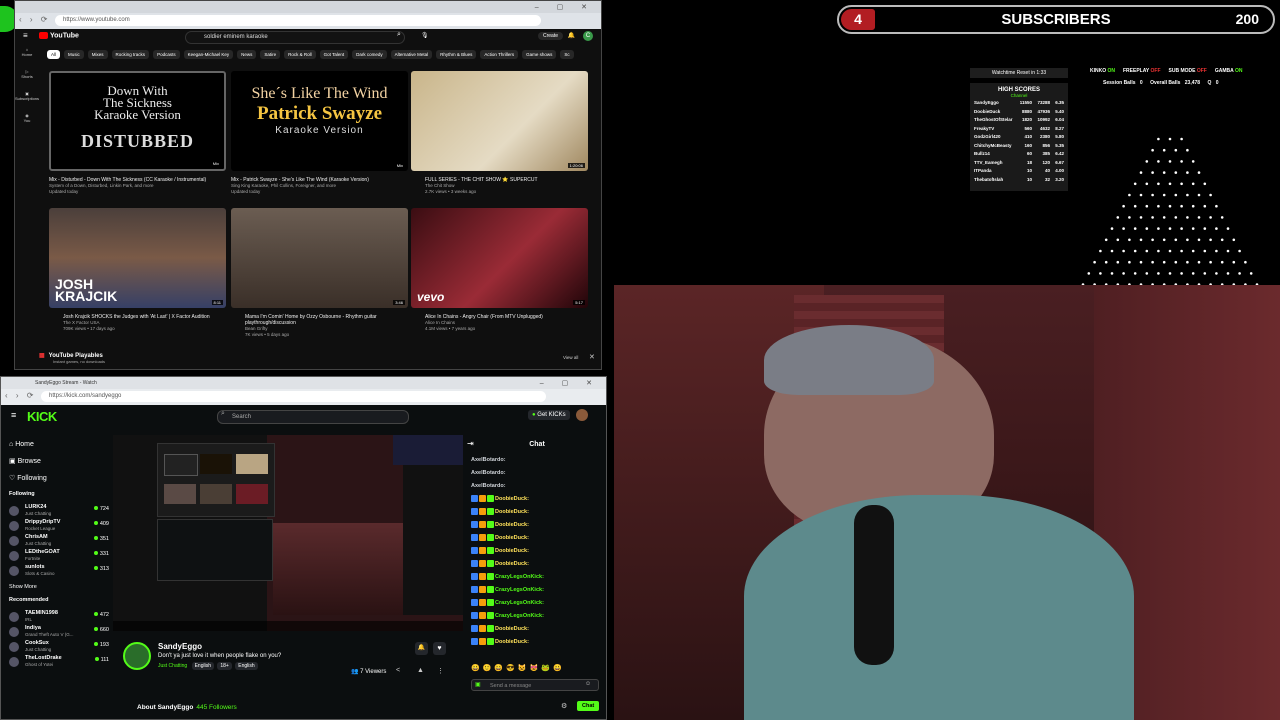 Image resolution: width=1280 pixels, height=720 pixels. What do you see at coordinates (59, 571) in the screenshot?
I see `following-channel: sunlots Slots & Casino 313` at bounding box center [59, 571].